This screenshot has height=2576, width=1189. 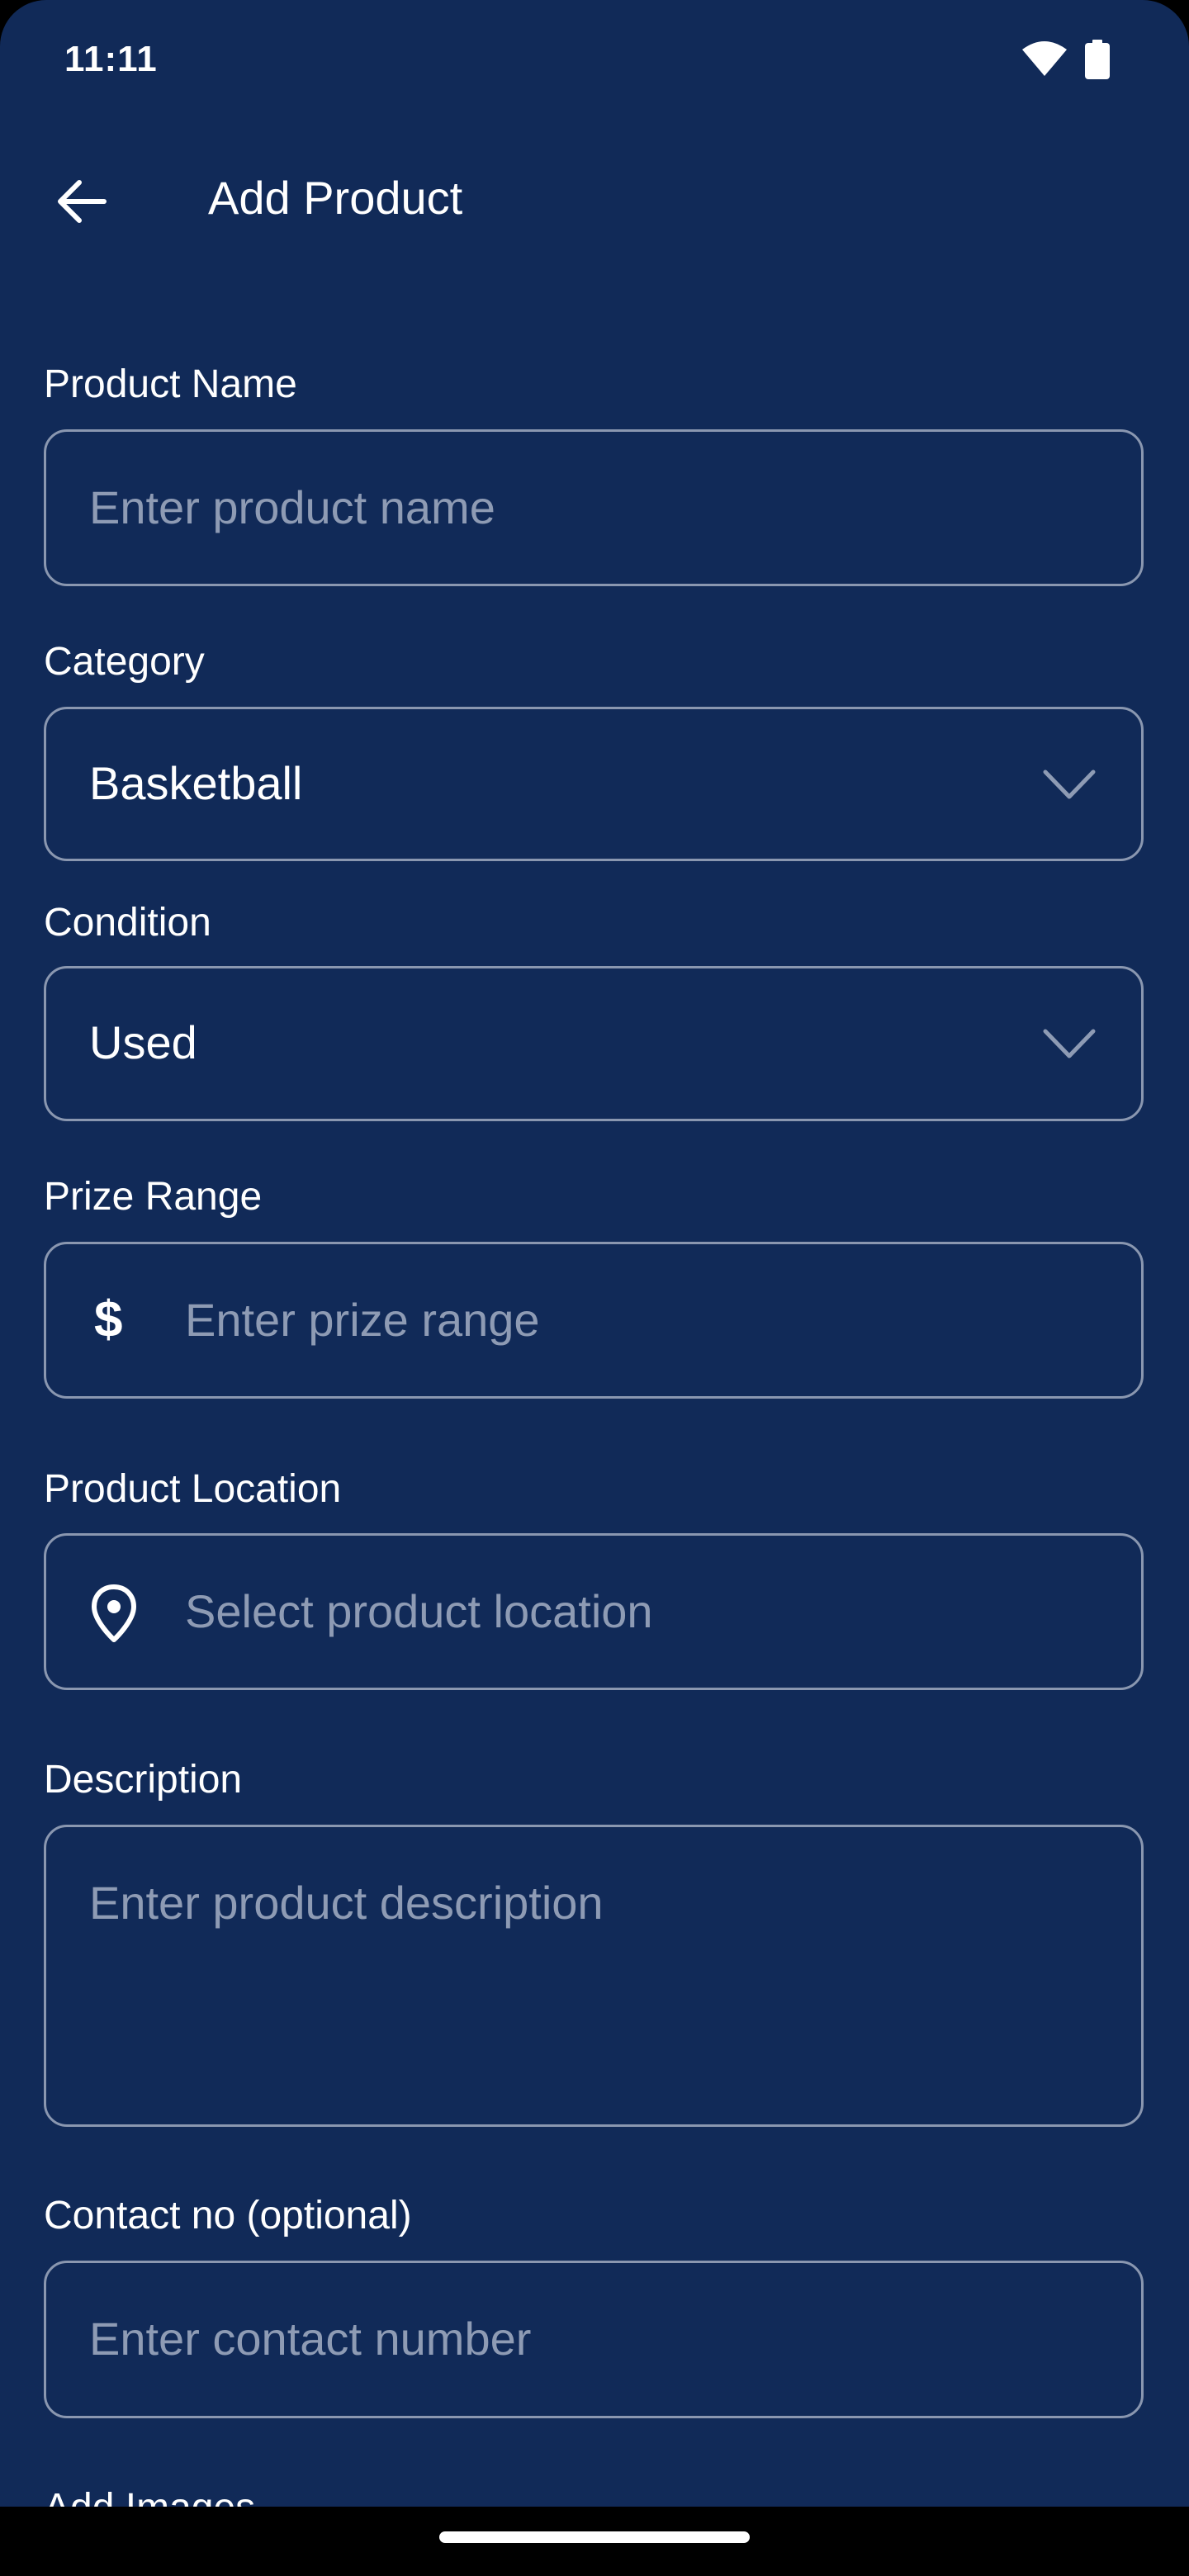 I want to click on contact-no-placeholder: Enter contact number, so click(x=310, y=2339).